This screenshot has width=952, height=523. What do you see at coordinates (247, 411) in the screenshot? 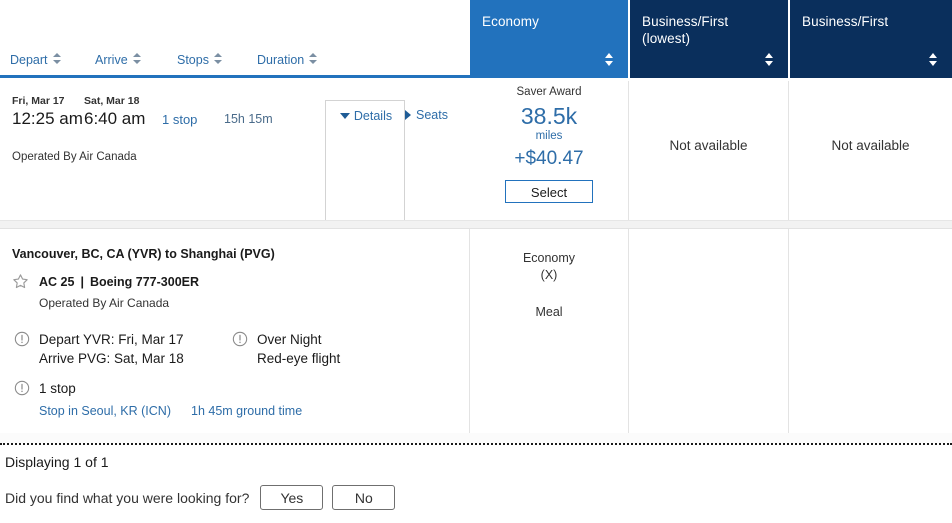
I see `ground-time-value: 1h 45m ground time` at bounding box center [247, 411].